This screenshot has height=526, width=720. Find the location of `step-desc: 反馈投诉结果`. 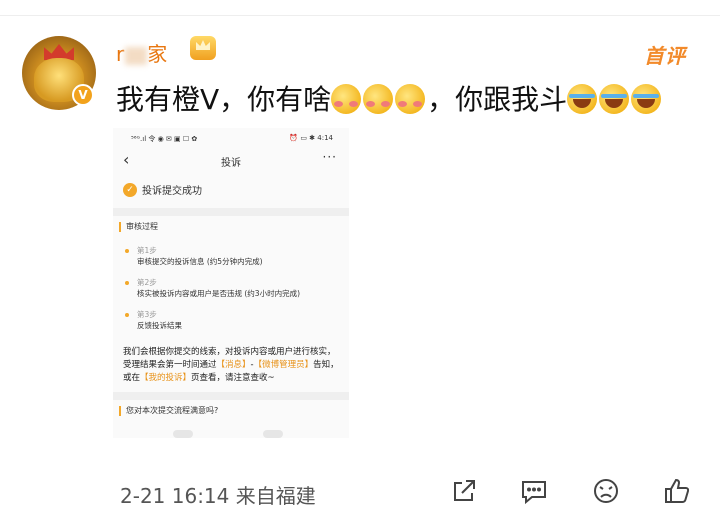

step-desc: 反馈投诉结果 is located at coordinates (159, 325).